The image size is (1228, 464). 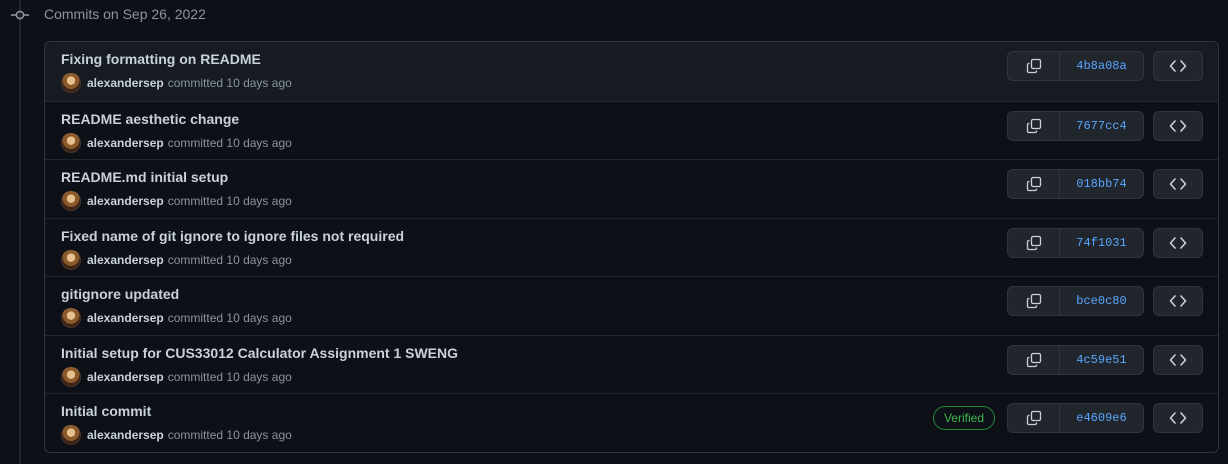 I want to click on commit-sha-link: 74f1031, so click(x=1101, y=243).